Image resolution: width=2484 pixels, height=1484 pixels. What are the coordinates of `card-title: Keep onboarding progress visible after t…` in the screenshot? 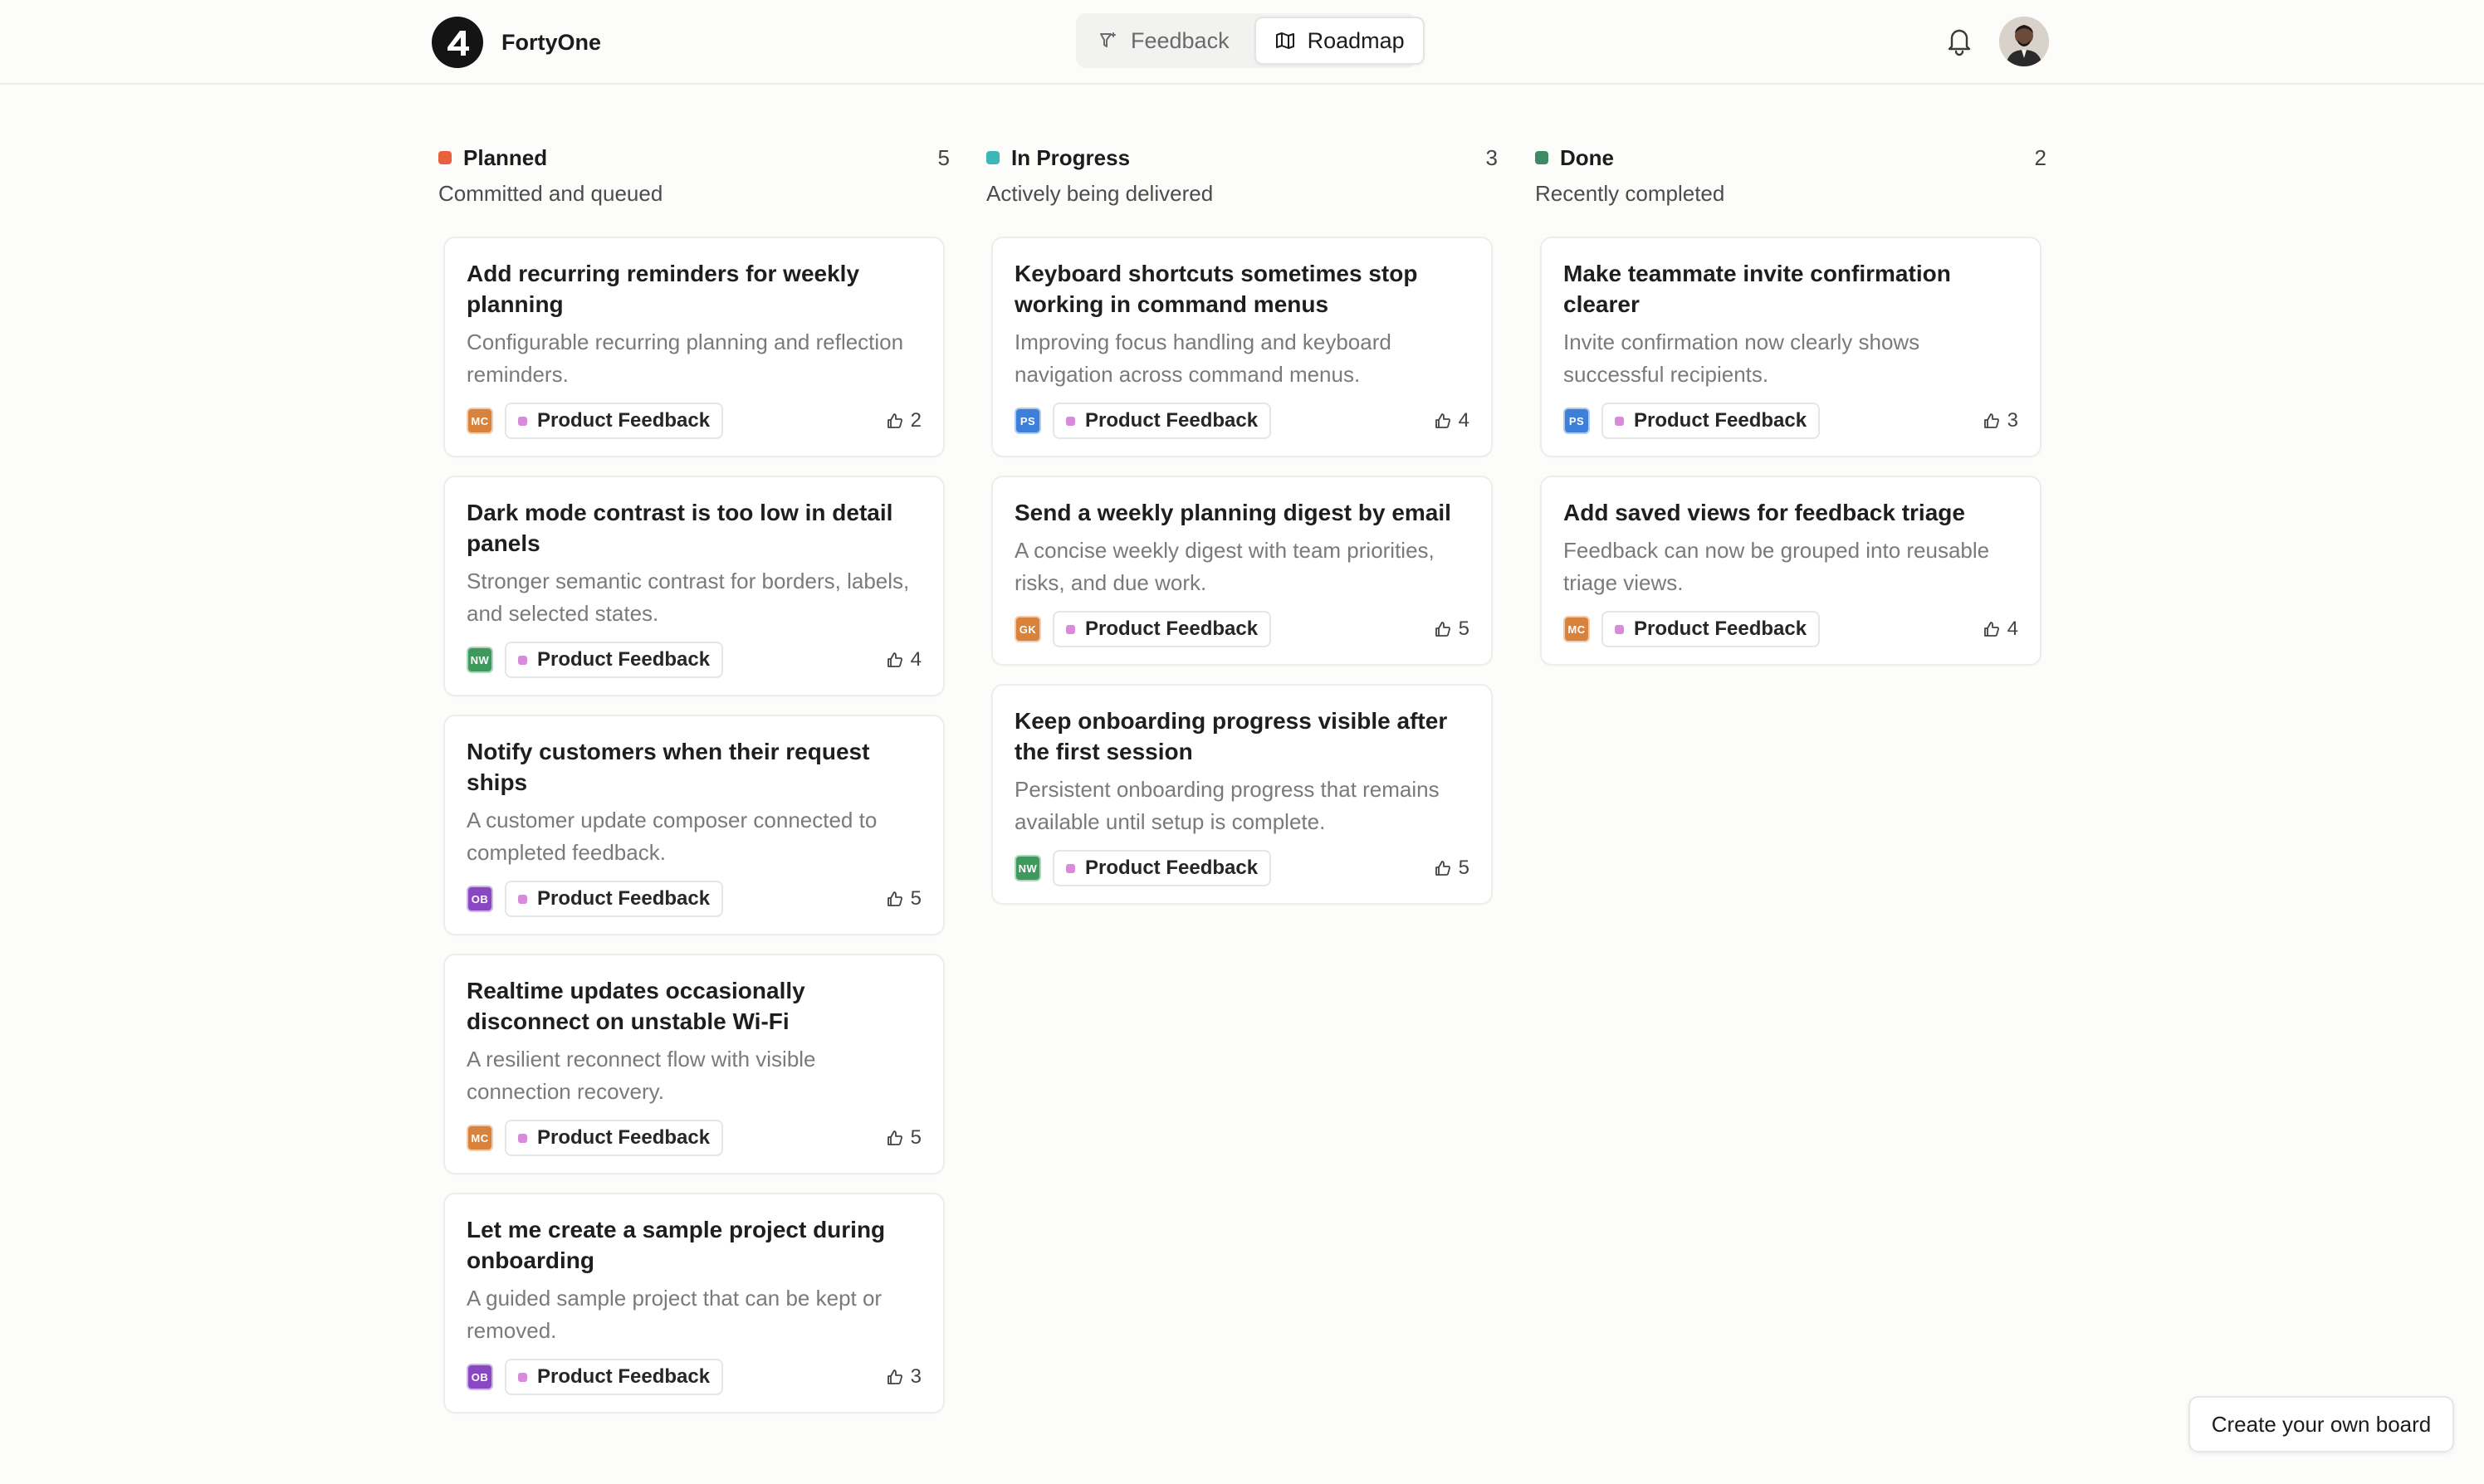 It's located at (1231, 736).